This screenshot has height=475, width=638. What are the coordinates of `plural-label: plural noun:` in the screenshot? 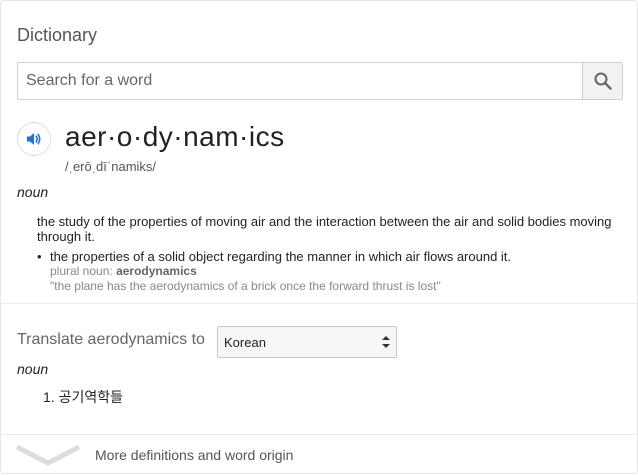 It's located at (81, 271).